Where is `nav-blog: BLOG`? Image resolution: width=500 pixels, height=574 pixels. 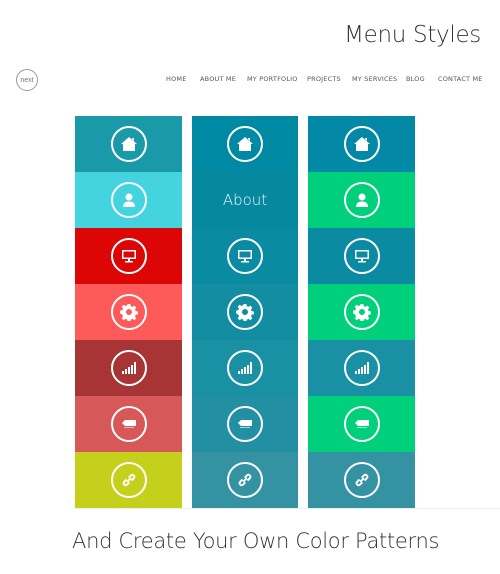
nav-blog: BLOG is located at coordinates (415, 79).